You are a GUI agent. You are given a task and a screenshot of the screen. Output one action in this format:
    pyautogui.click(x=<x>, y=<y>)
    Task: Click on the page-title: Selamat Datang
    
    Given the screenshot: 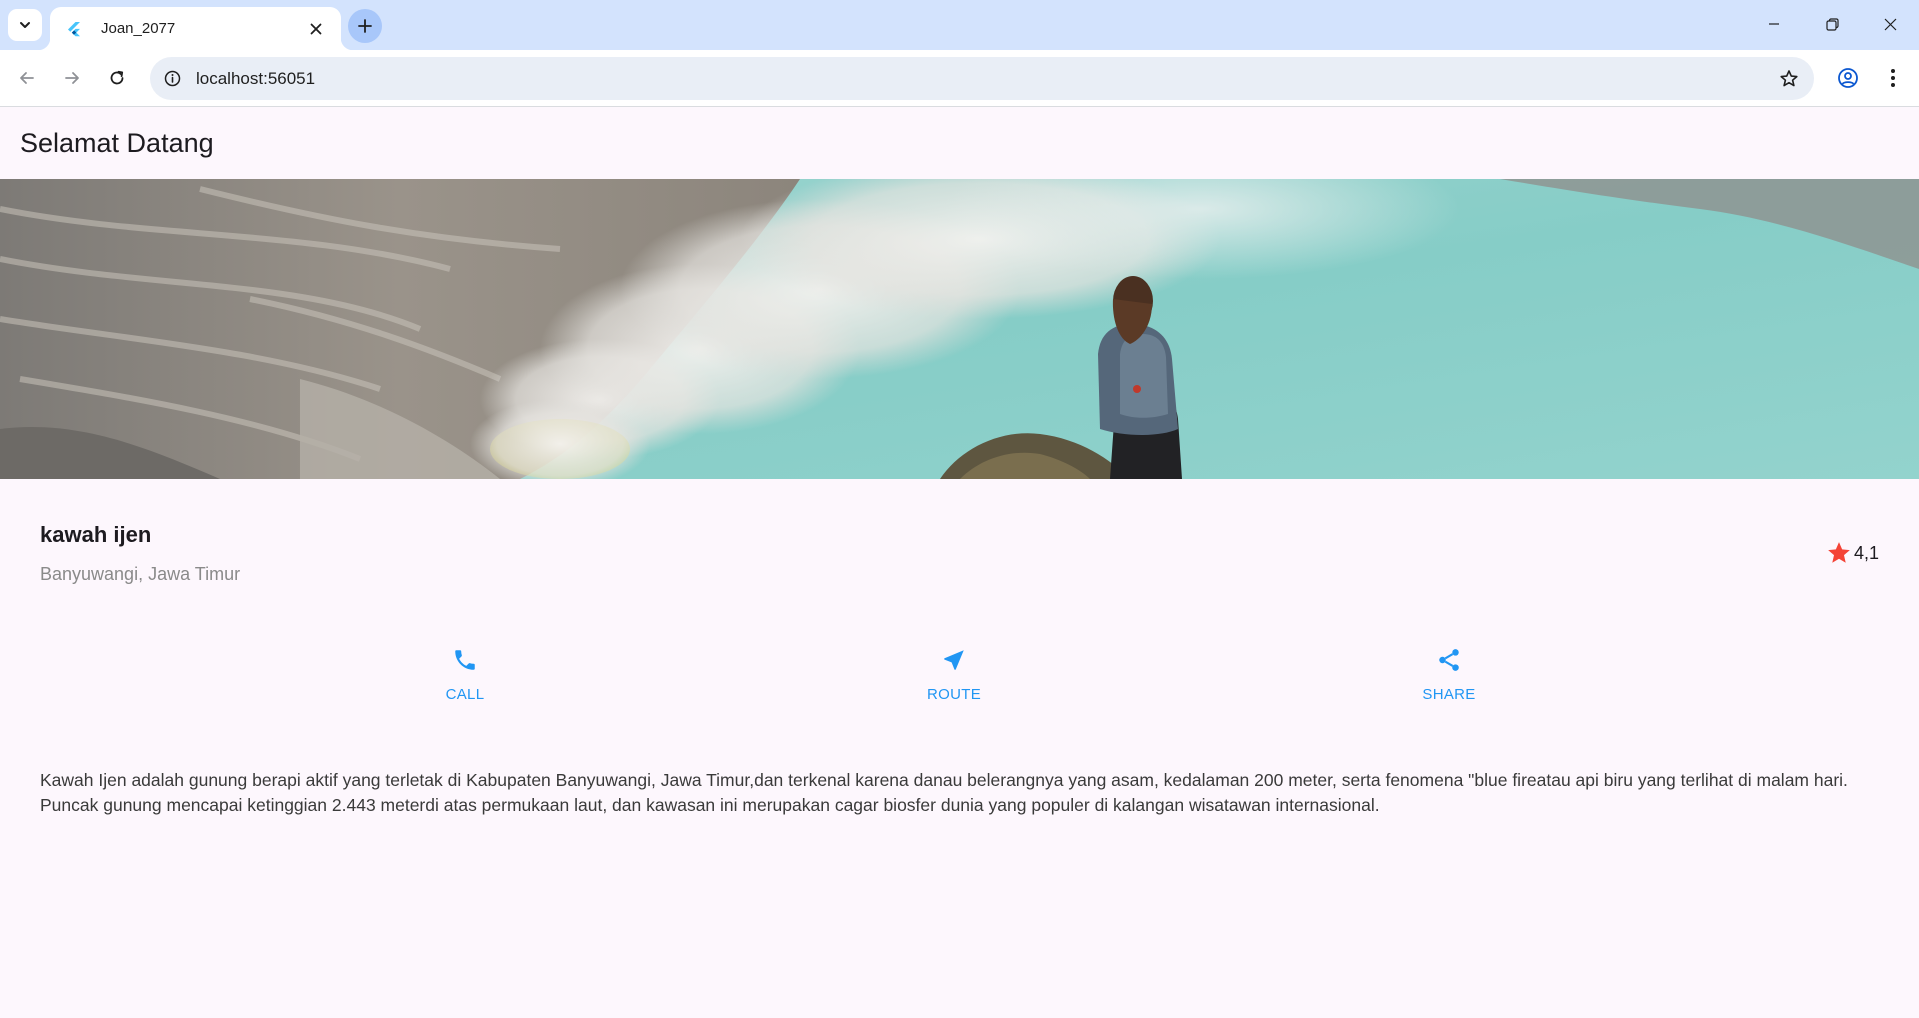 What is the action you would take?
    pyautogui.click(x=117, y=143)
    